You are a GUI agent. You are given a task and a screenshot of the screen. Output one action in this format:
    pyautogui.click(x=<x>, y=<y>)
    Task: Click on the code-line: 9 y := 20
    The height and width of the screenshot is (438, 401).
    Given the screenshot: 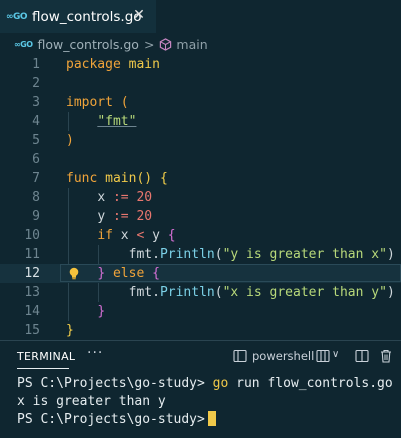 What is the action you would take?
    pyautogui.click(x=200, y=216)
    